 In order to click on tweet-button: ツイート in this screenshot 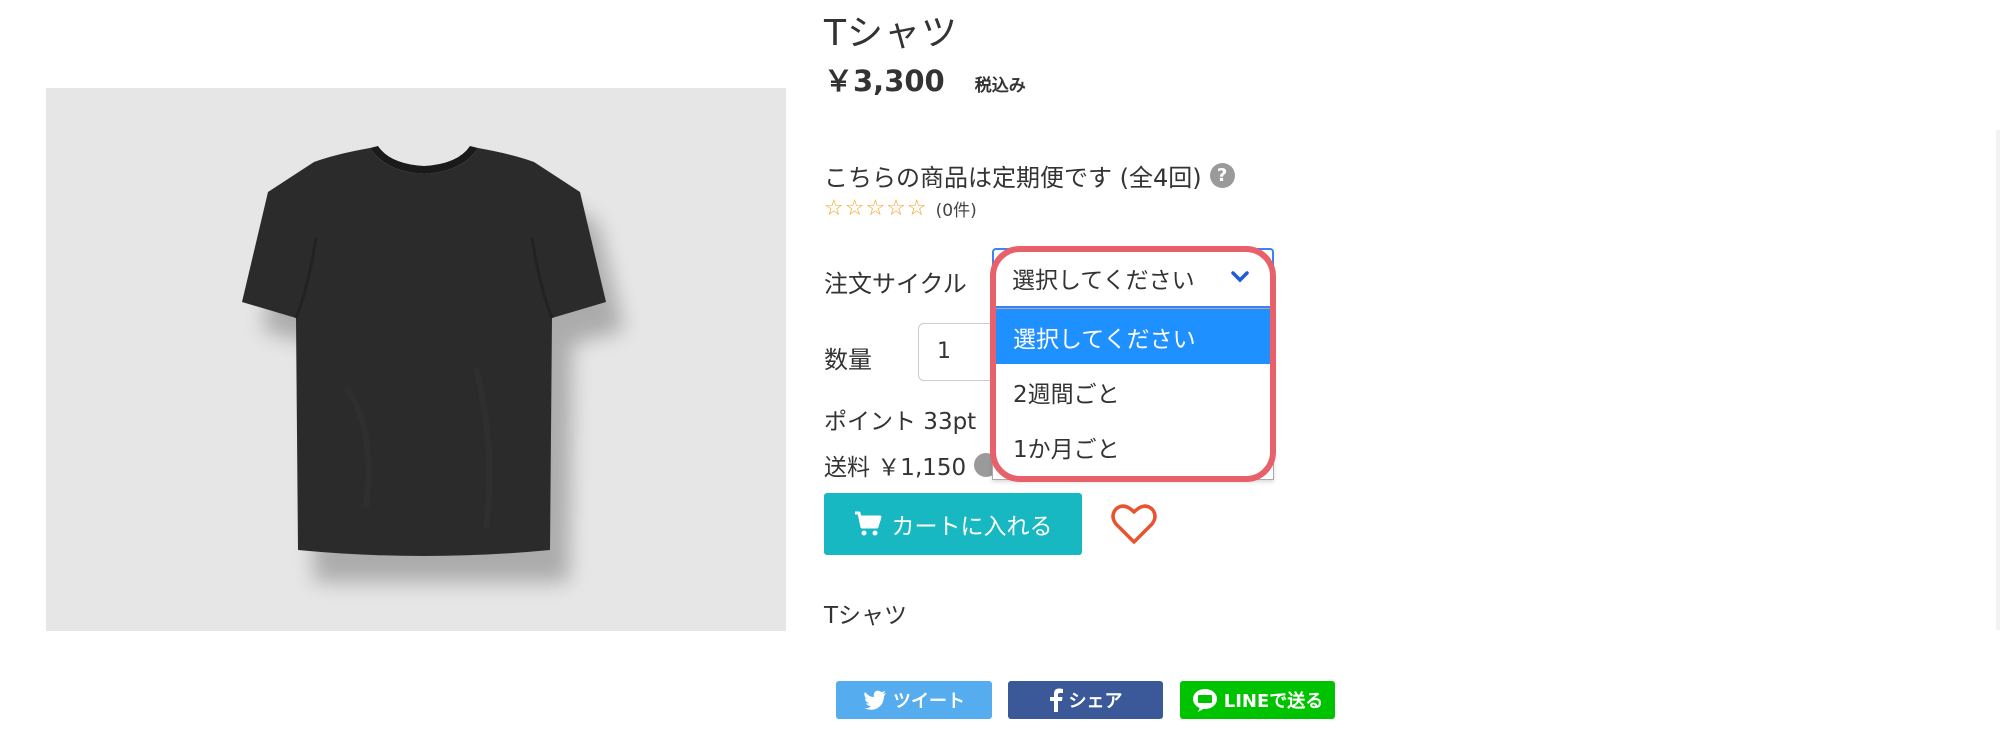, I will do `click(914, 700)`.